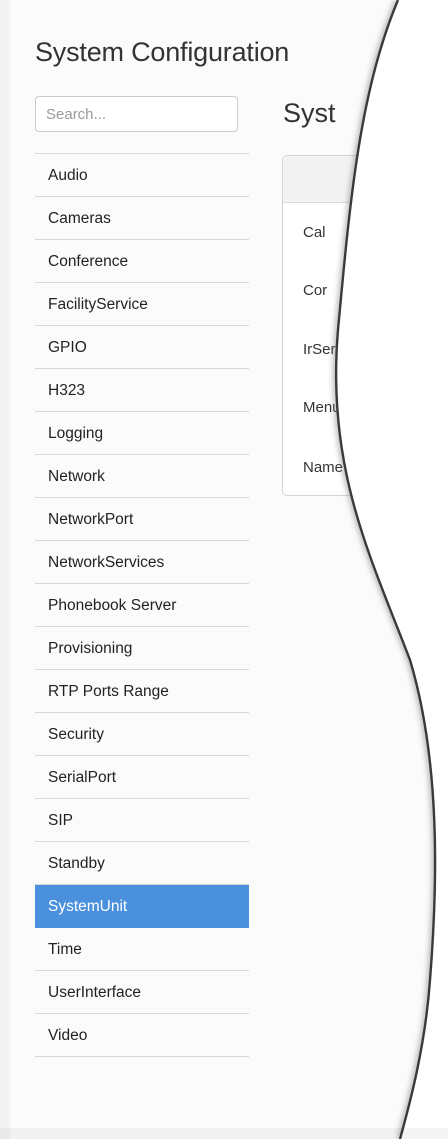 The image size is (448, 1139). I want to click on frame-bottom-shadow, so click(224, 1133).